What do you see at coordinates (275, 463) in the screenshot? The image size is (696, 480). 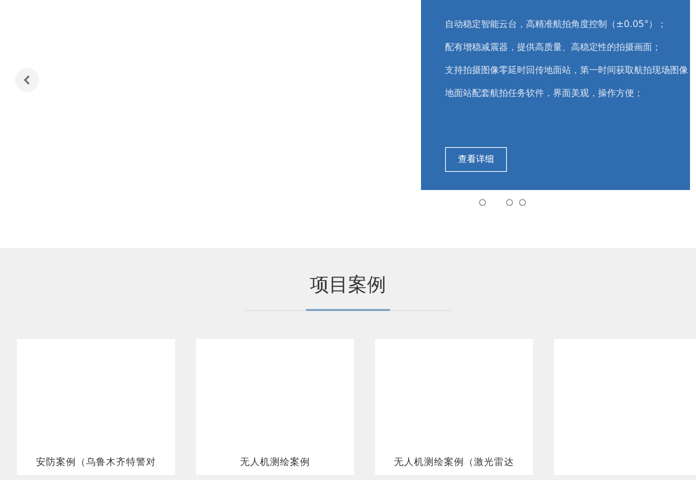 I see `case-caption: 无人机测绘案例` at bounding box center [275, 463].